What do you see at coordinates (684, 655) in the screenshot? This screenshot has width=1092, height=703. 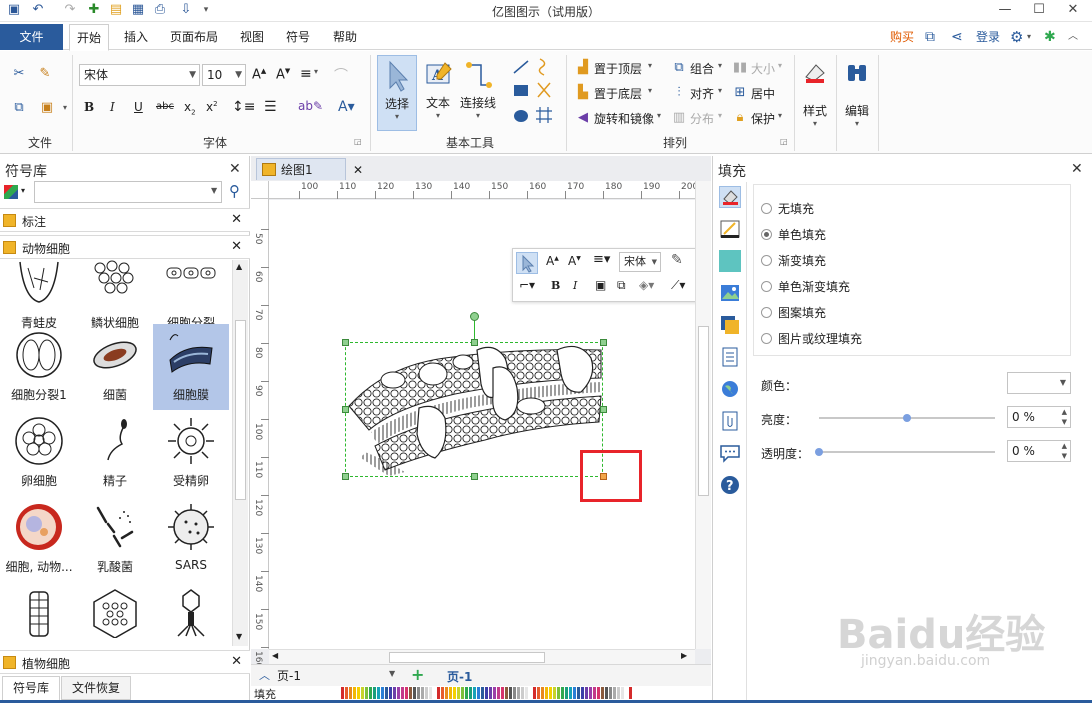 I see `scroll-right-icon: ▶` at bounding box center [684, 655].